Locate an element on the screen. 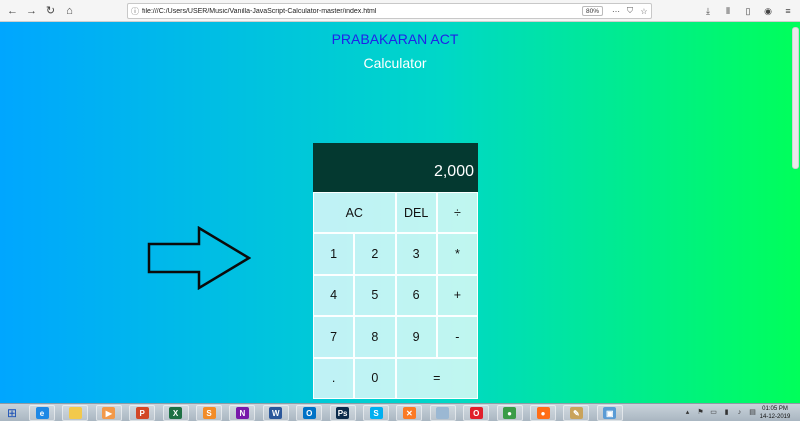  paint-icon-glyph: ✎ is located at coordinates (576, 413).